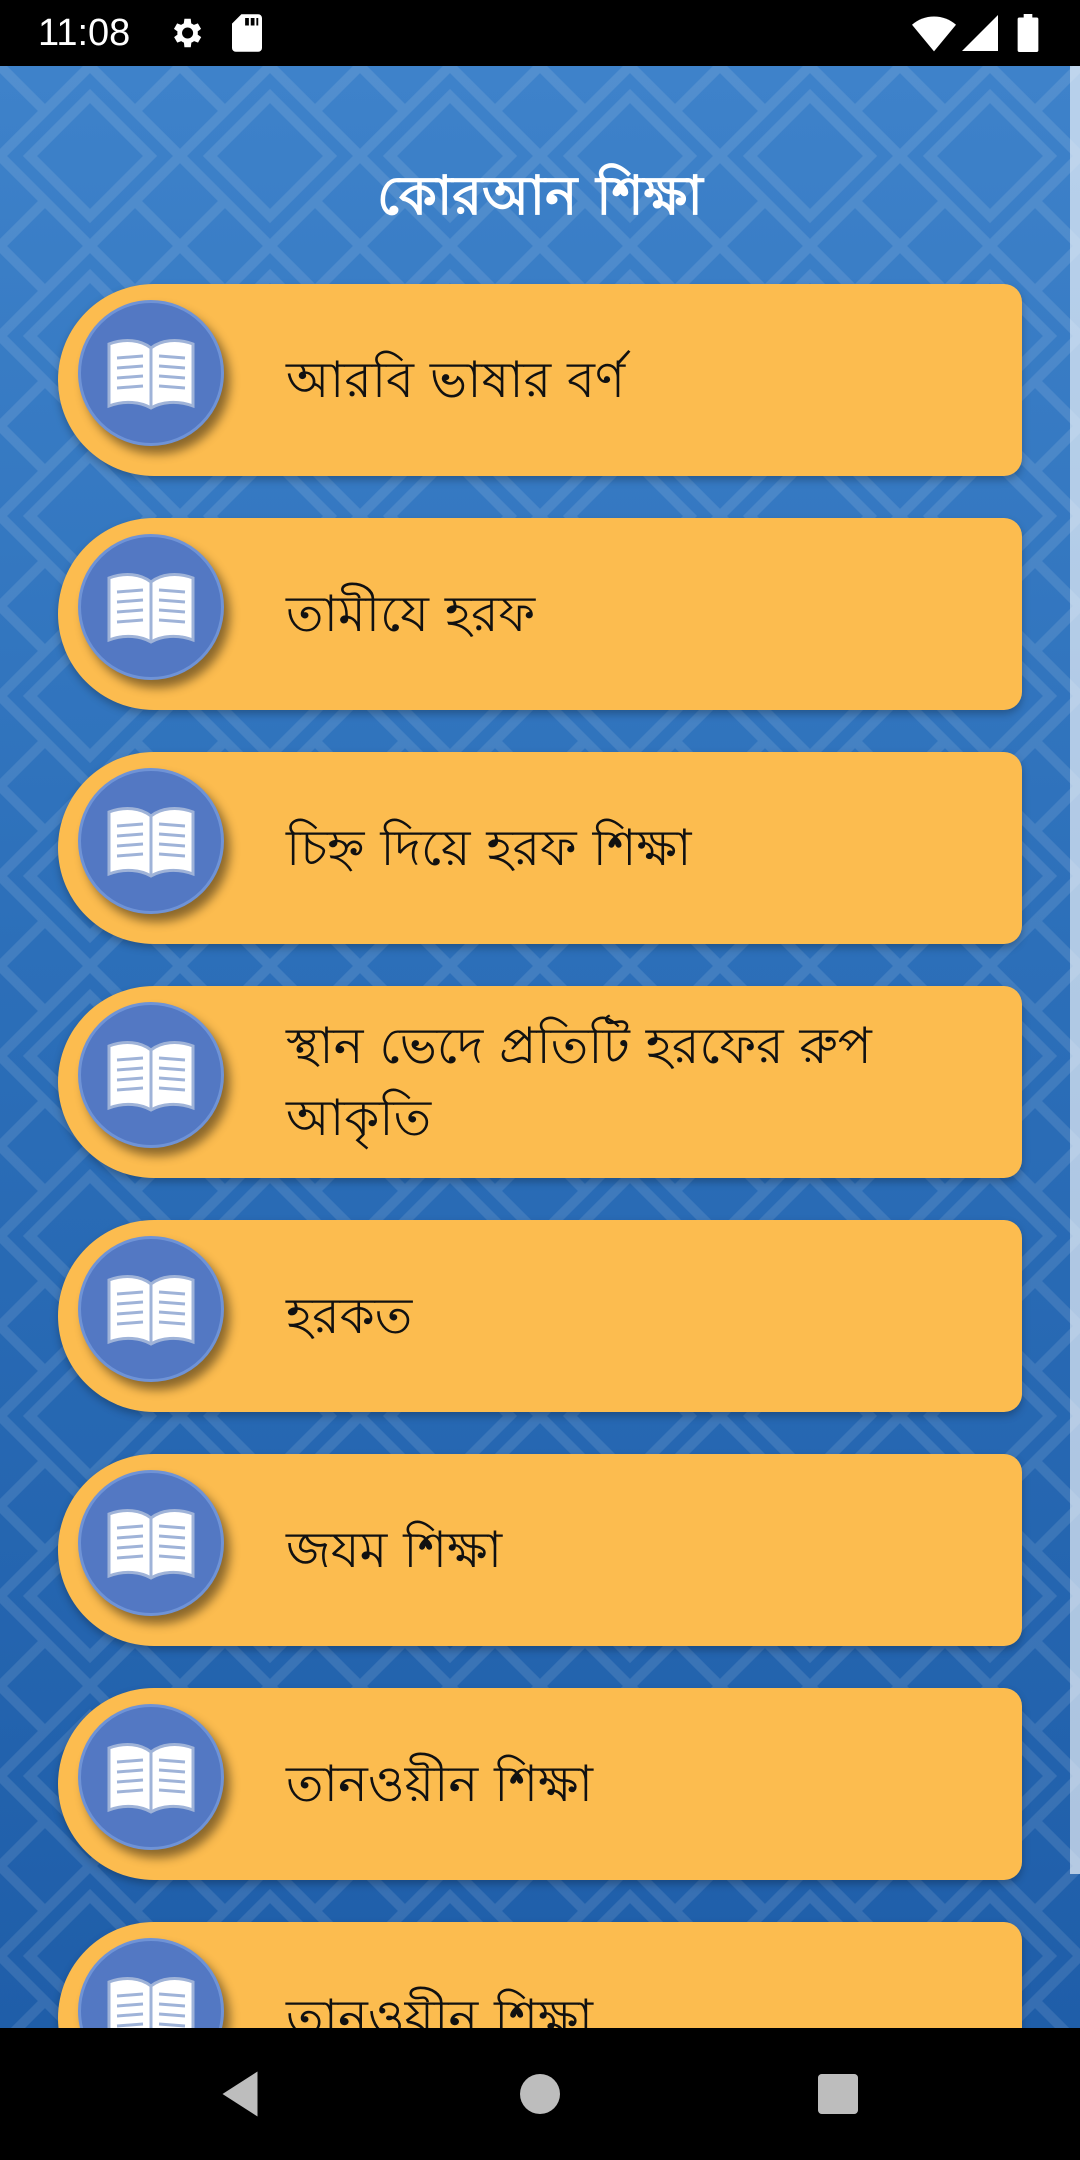 The width and height of the screenshot is (1080, 2160). Describe the element at coordinates (489, 848) in the screenshot. I see `menu-item-label: চিহ্ন দিয়ে হরফ শিক্ষা` at that location.